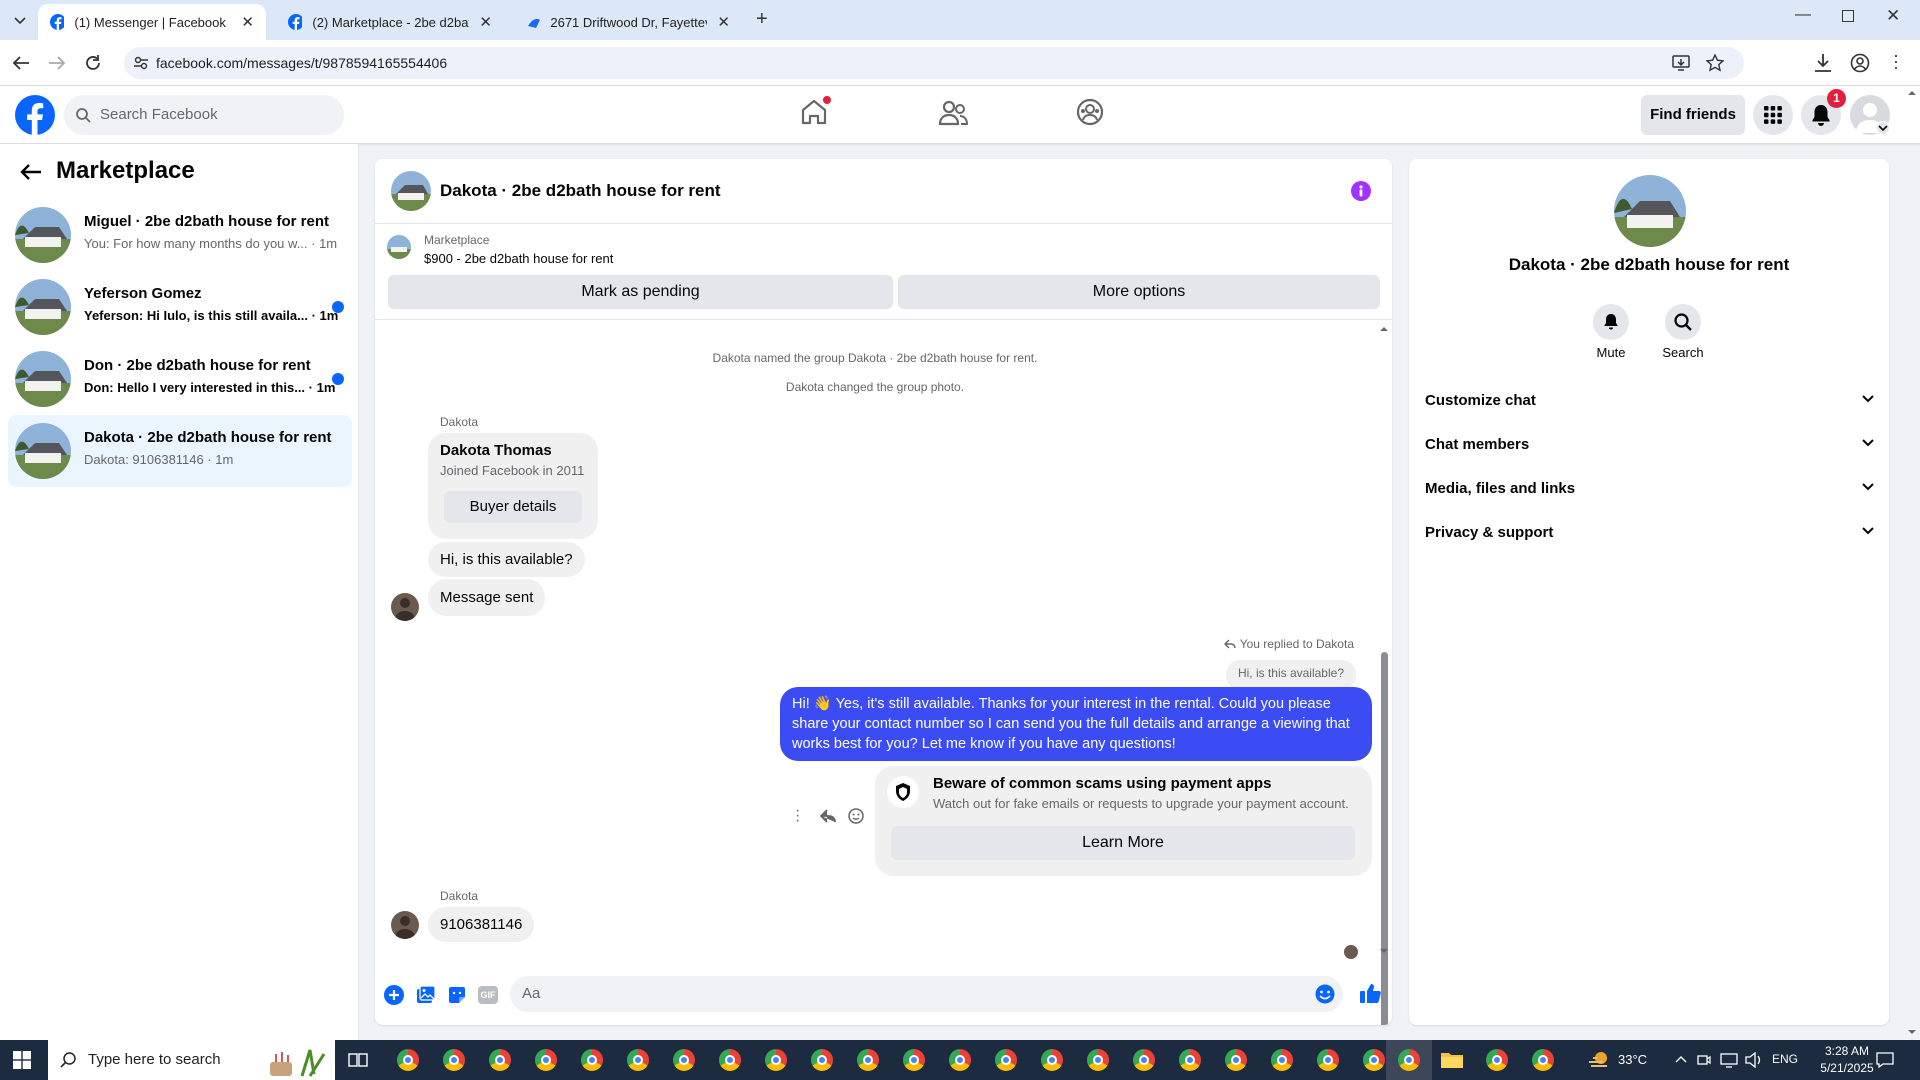 The width and height of the screenshot is (1920, 1080). What do you see at coordinates (1912, 93) in the screenshot?
I see `page-scroll-up-icon` at bounding box center [1912, 93].